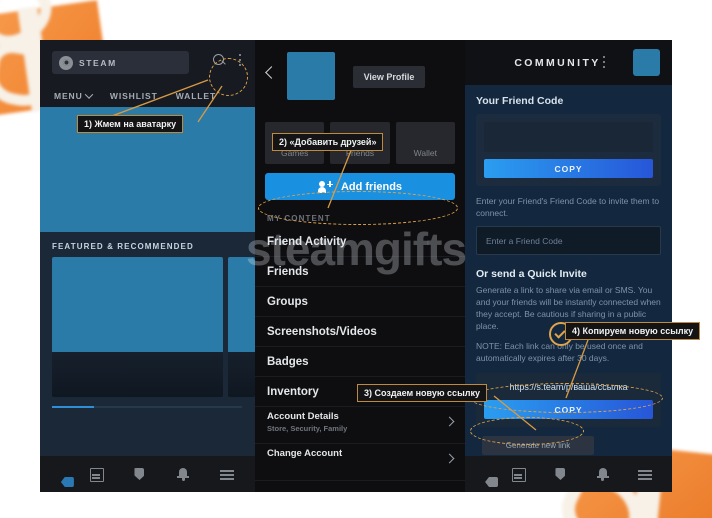 The image size is (712, 518). I want to click on bottom-tabbar-left, so click(147, 474).